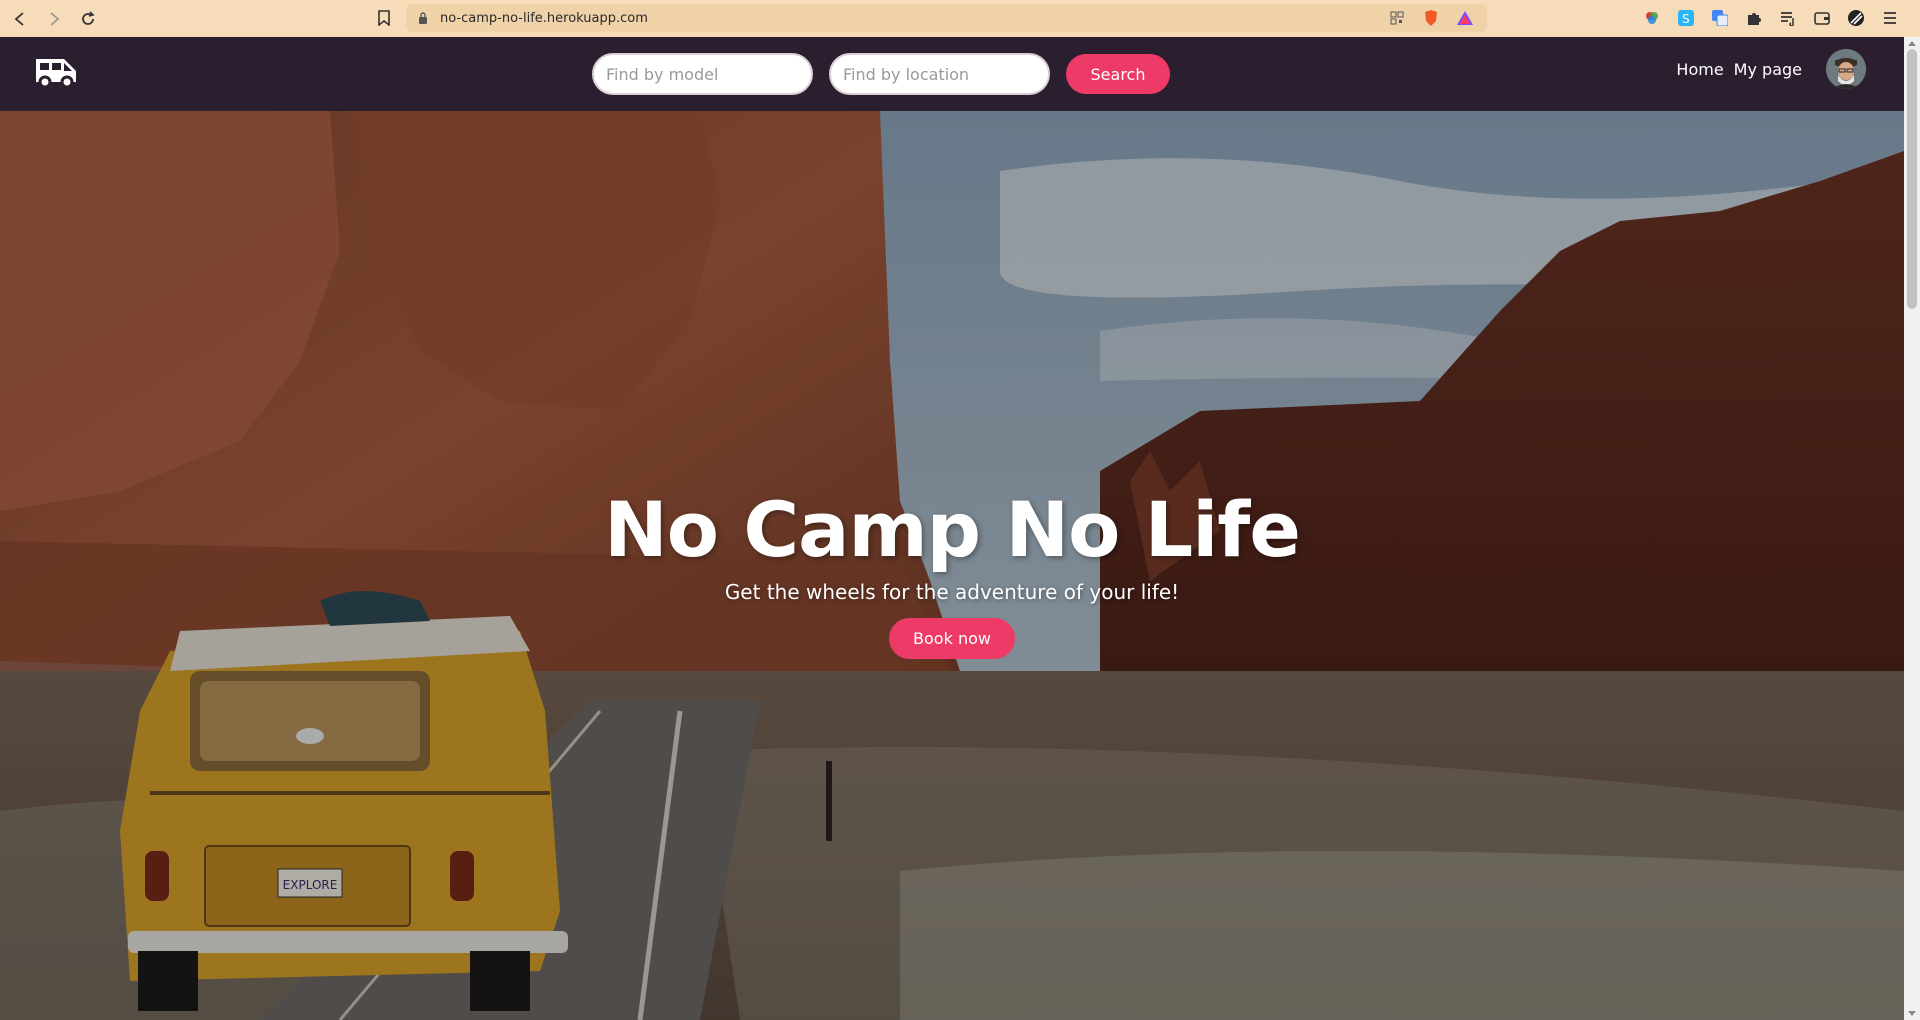  Describe the element at coordinates (1788, 18) in the screenshot. I see `reading-list-icon` at that location.